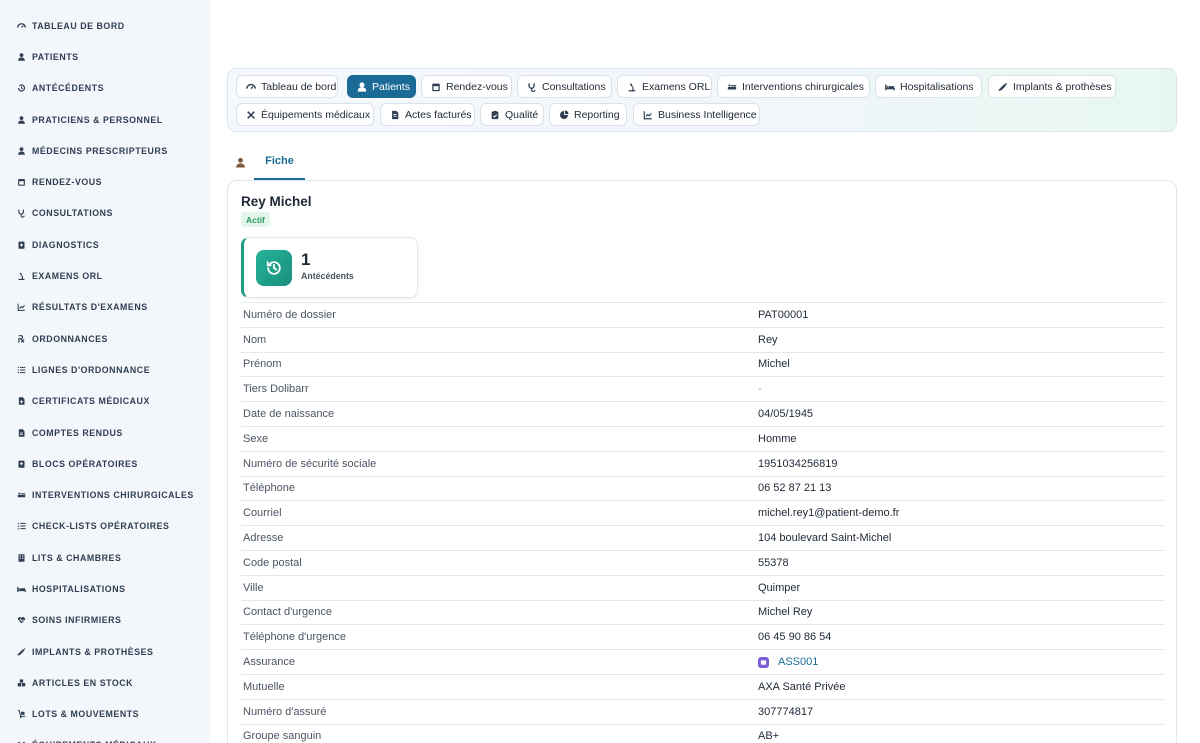 The height and width of the screenshot is (743, 1200). Describe the element at coordinates (495, 115) in the screenshot. I see `clipboard-check-icon` at that location.